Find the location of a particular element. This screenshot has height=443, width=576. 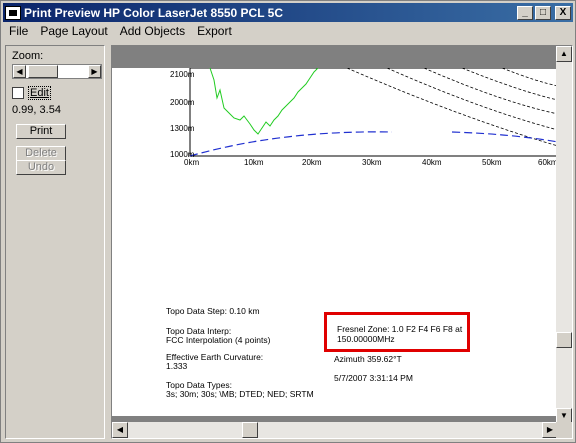

x-tick-label: 0km is located at coordinates (192, 162).